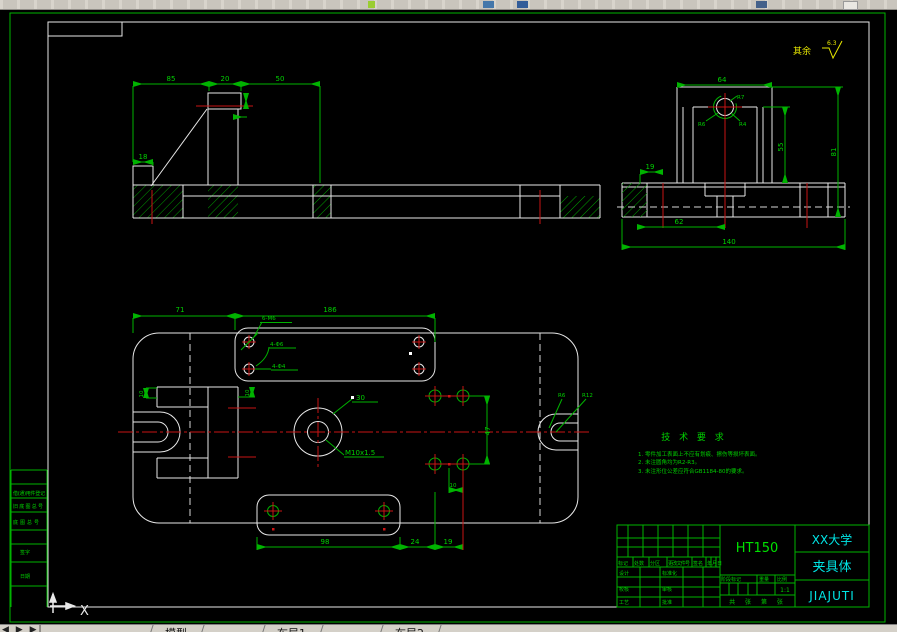 The image size is (897, 632). Describe the element at coordinates (655, 563) in the screenshot. I see `rev-header: 分区` at that location.